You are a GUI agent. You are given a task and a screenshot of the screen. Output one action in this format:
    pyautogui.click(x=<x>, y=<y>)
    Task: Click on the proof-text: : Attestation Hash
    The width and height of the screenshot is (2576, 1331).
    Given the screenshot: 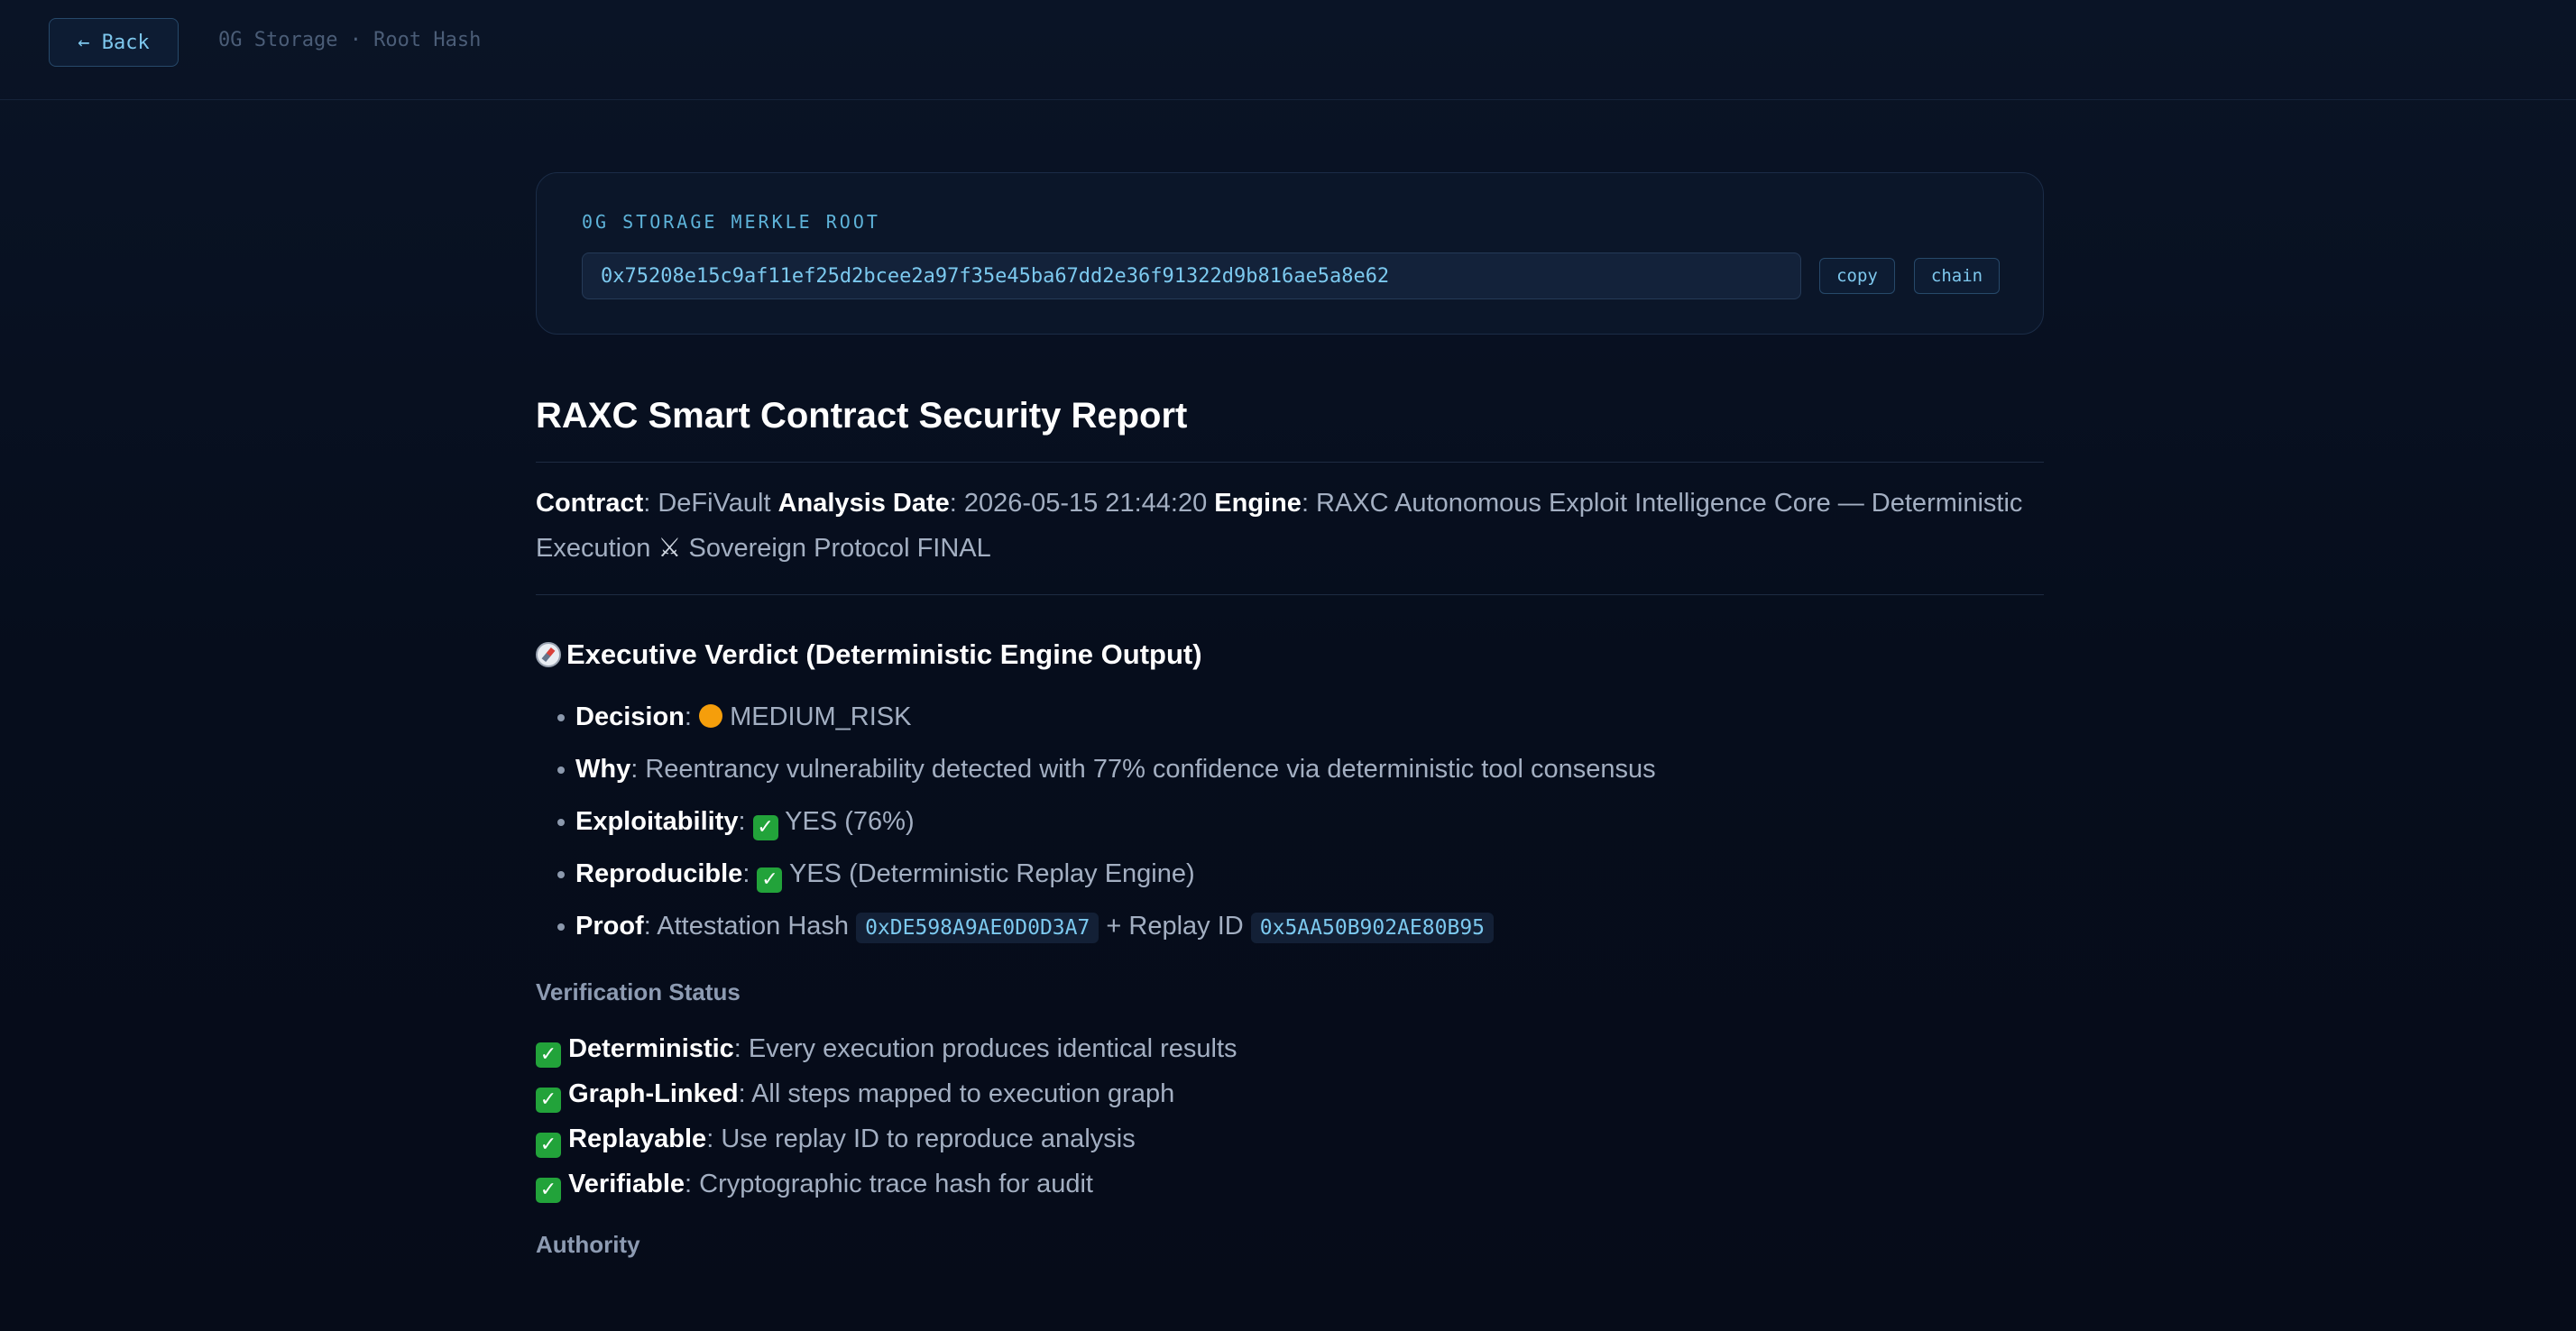 What is the action you would take?
    pyautogui.click(x=750, y=926)
    